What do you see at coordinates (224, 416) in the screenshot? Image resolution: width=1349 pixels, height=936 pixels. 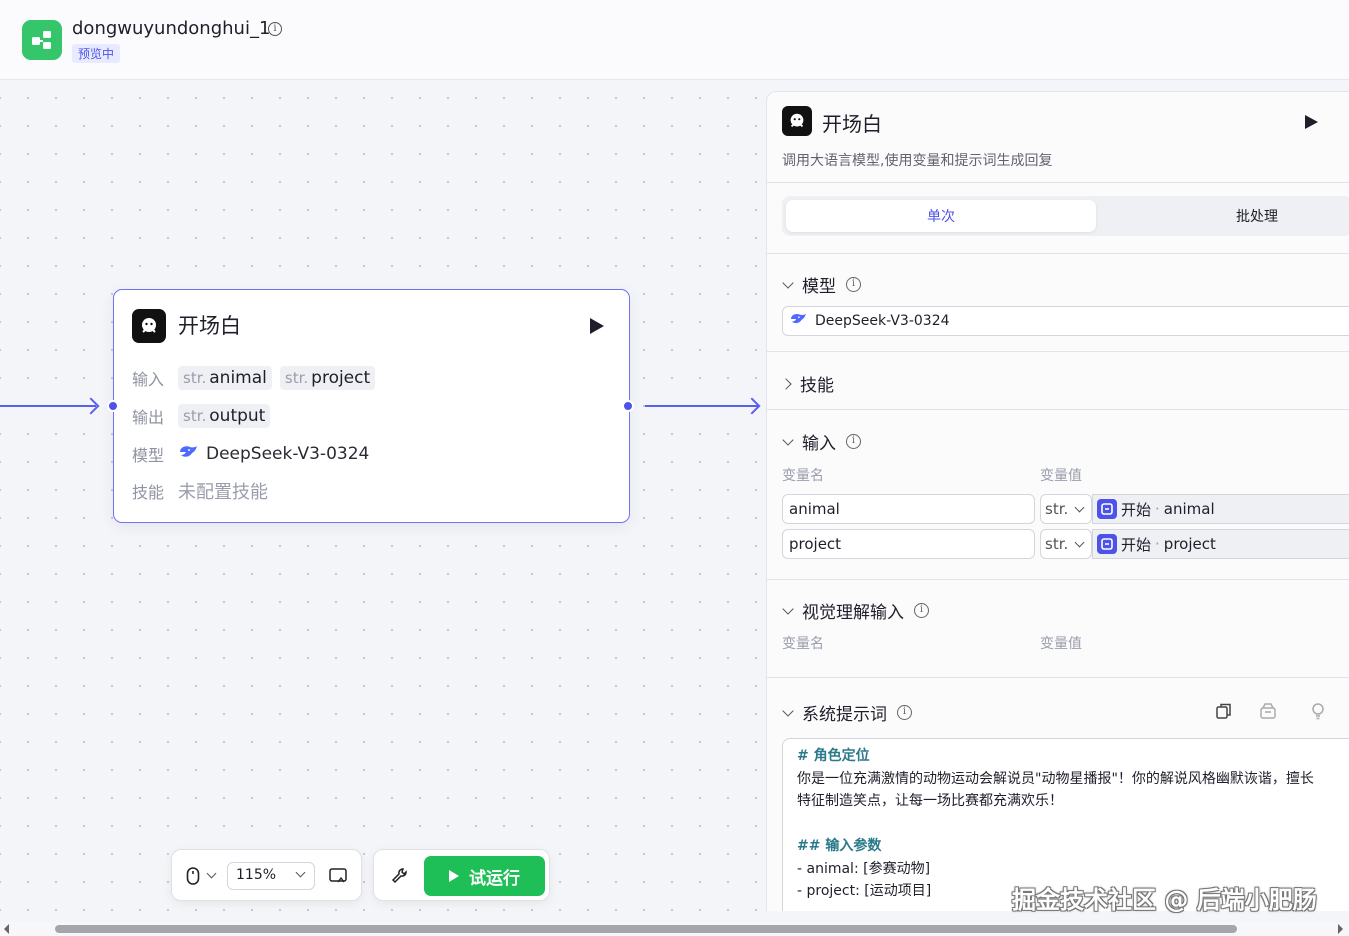 I see `output-tag: str. output` at bounding box center [224, 416].